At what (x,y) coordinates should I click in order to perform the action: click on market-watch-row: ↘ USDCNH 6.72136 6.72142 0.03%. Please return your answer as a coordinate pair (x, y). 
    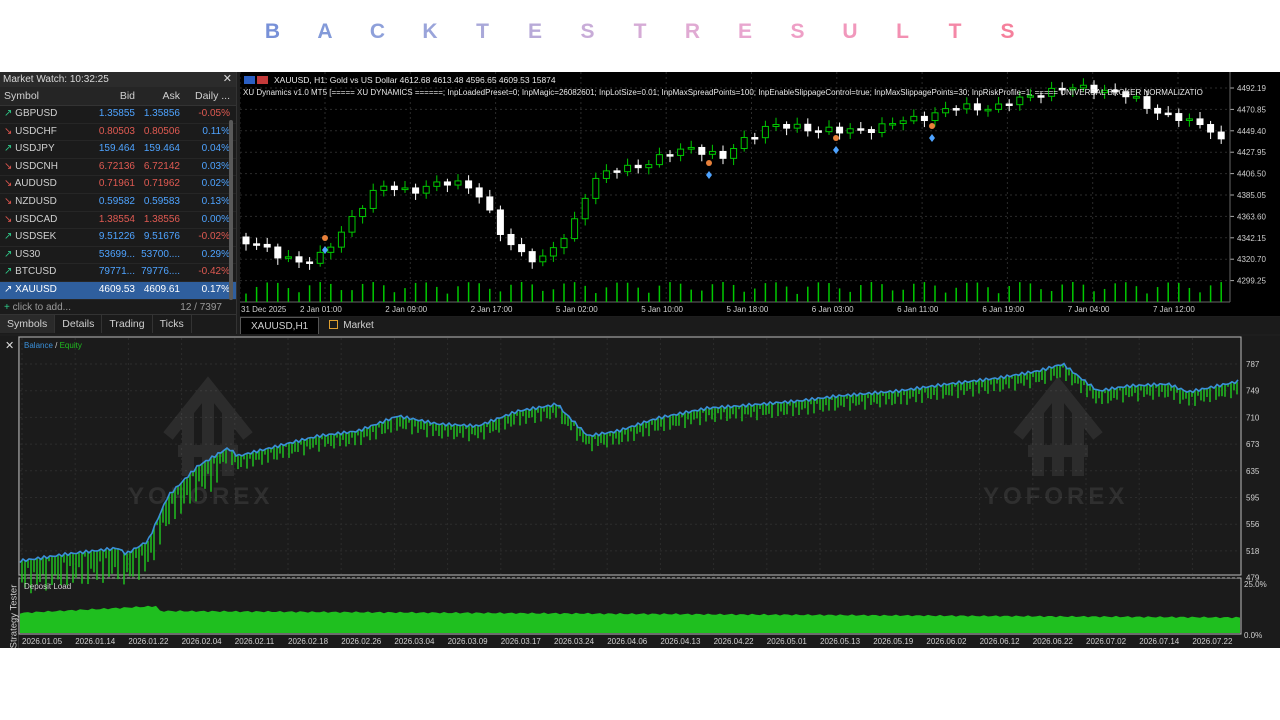
    Looking at the image, I should click on (118, 168).